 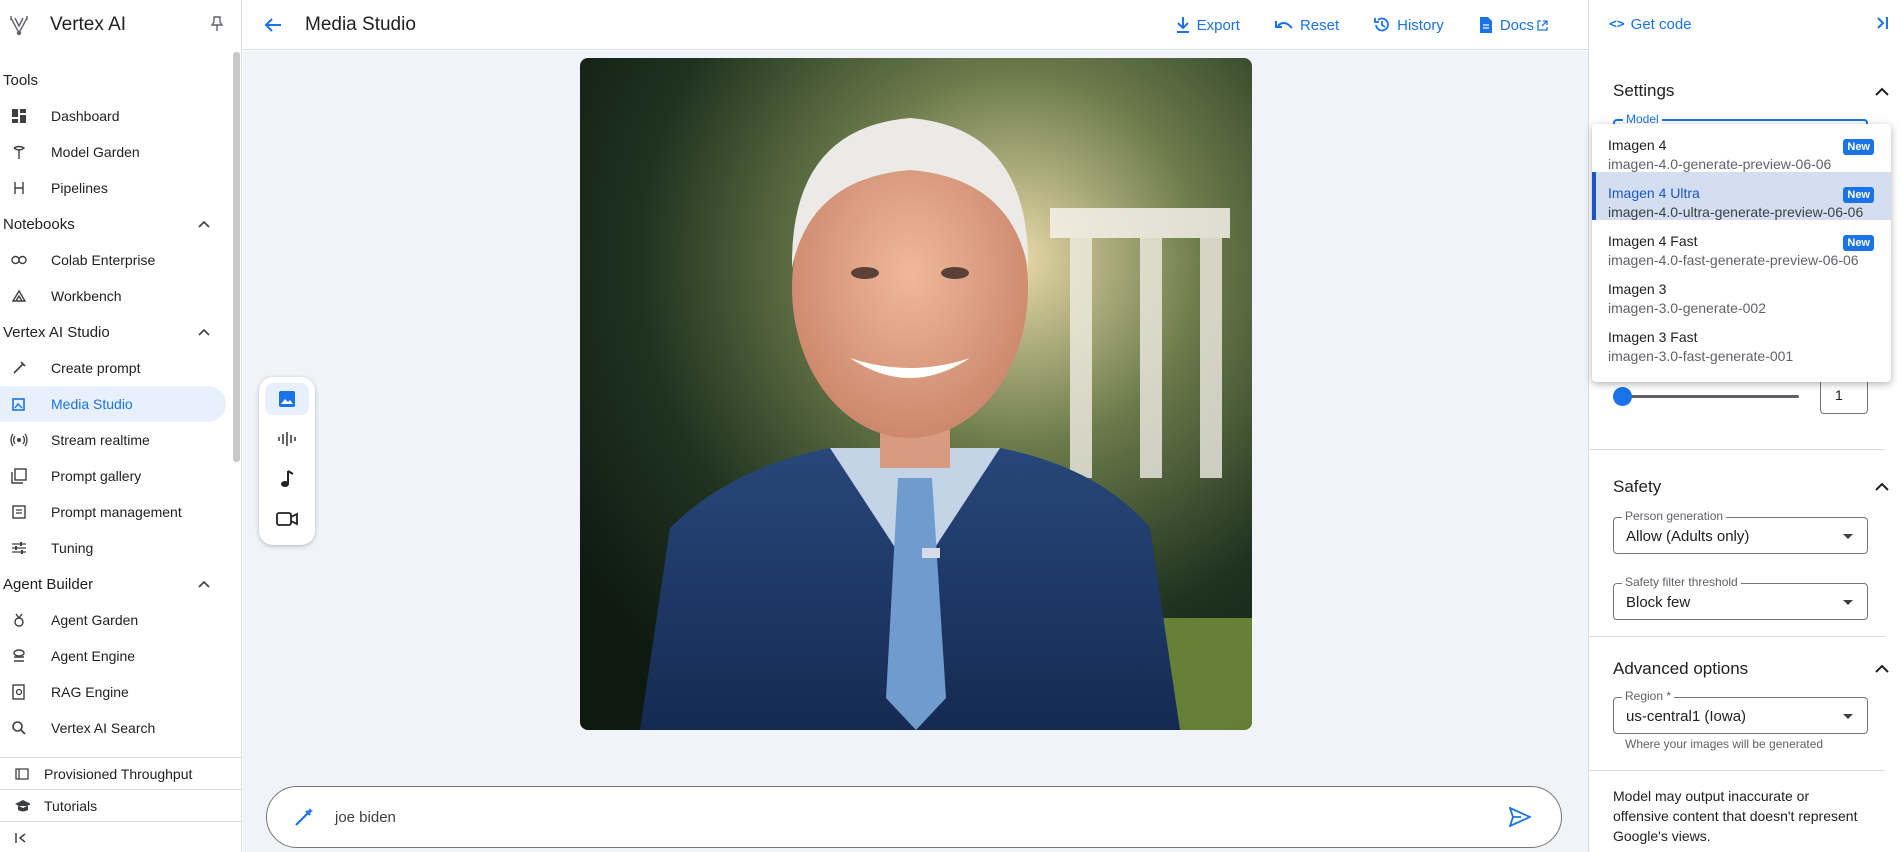 I want to click on audio-wave-icon, so click(x=287, y=439).